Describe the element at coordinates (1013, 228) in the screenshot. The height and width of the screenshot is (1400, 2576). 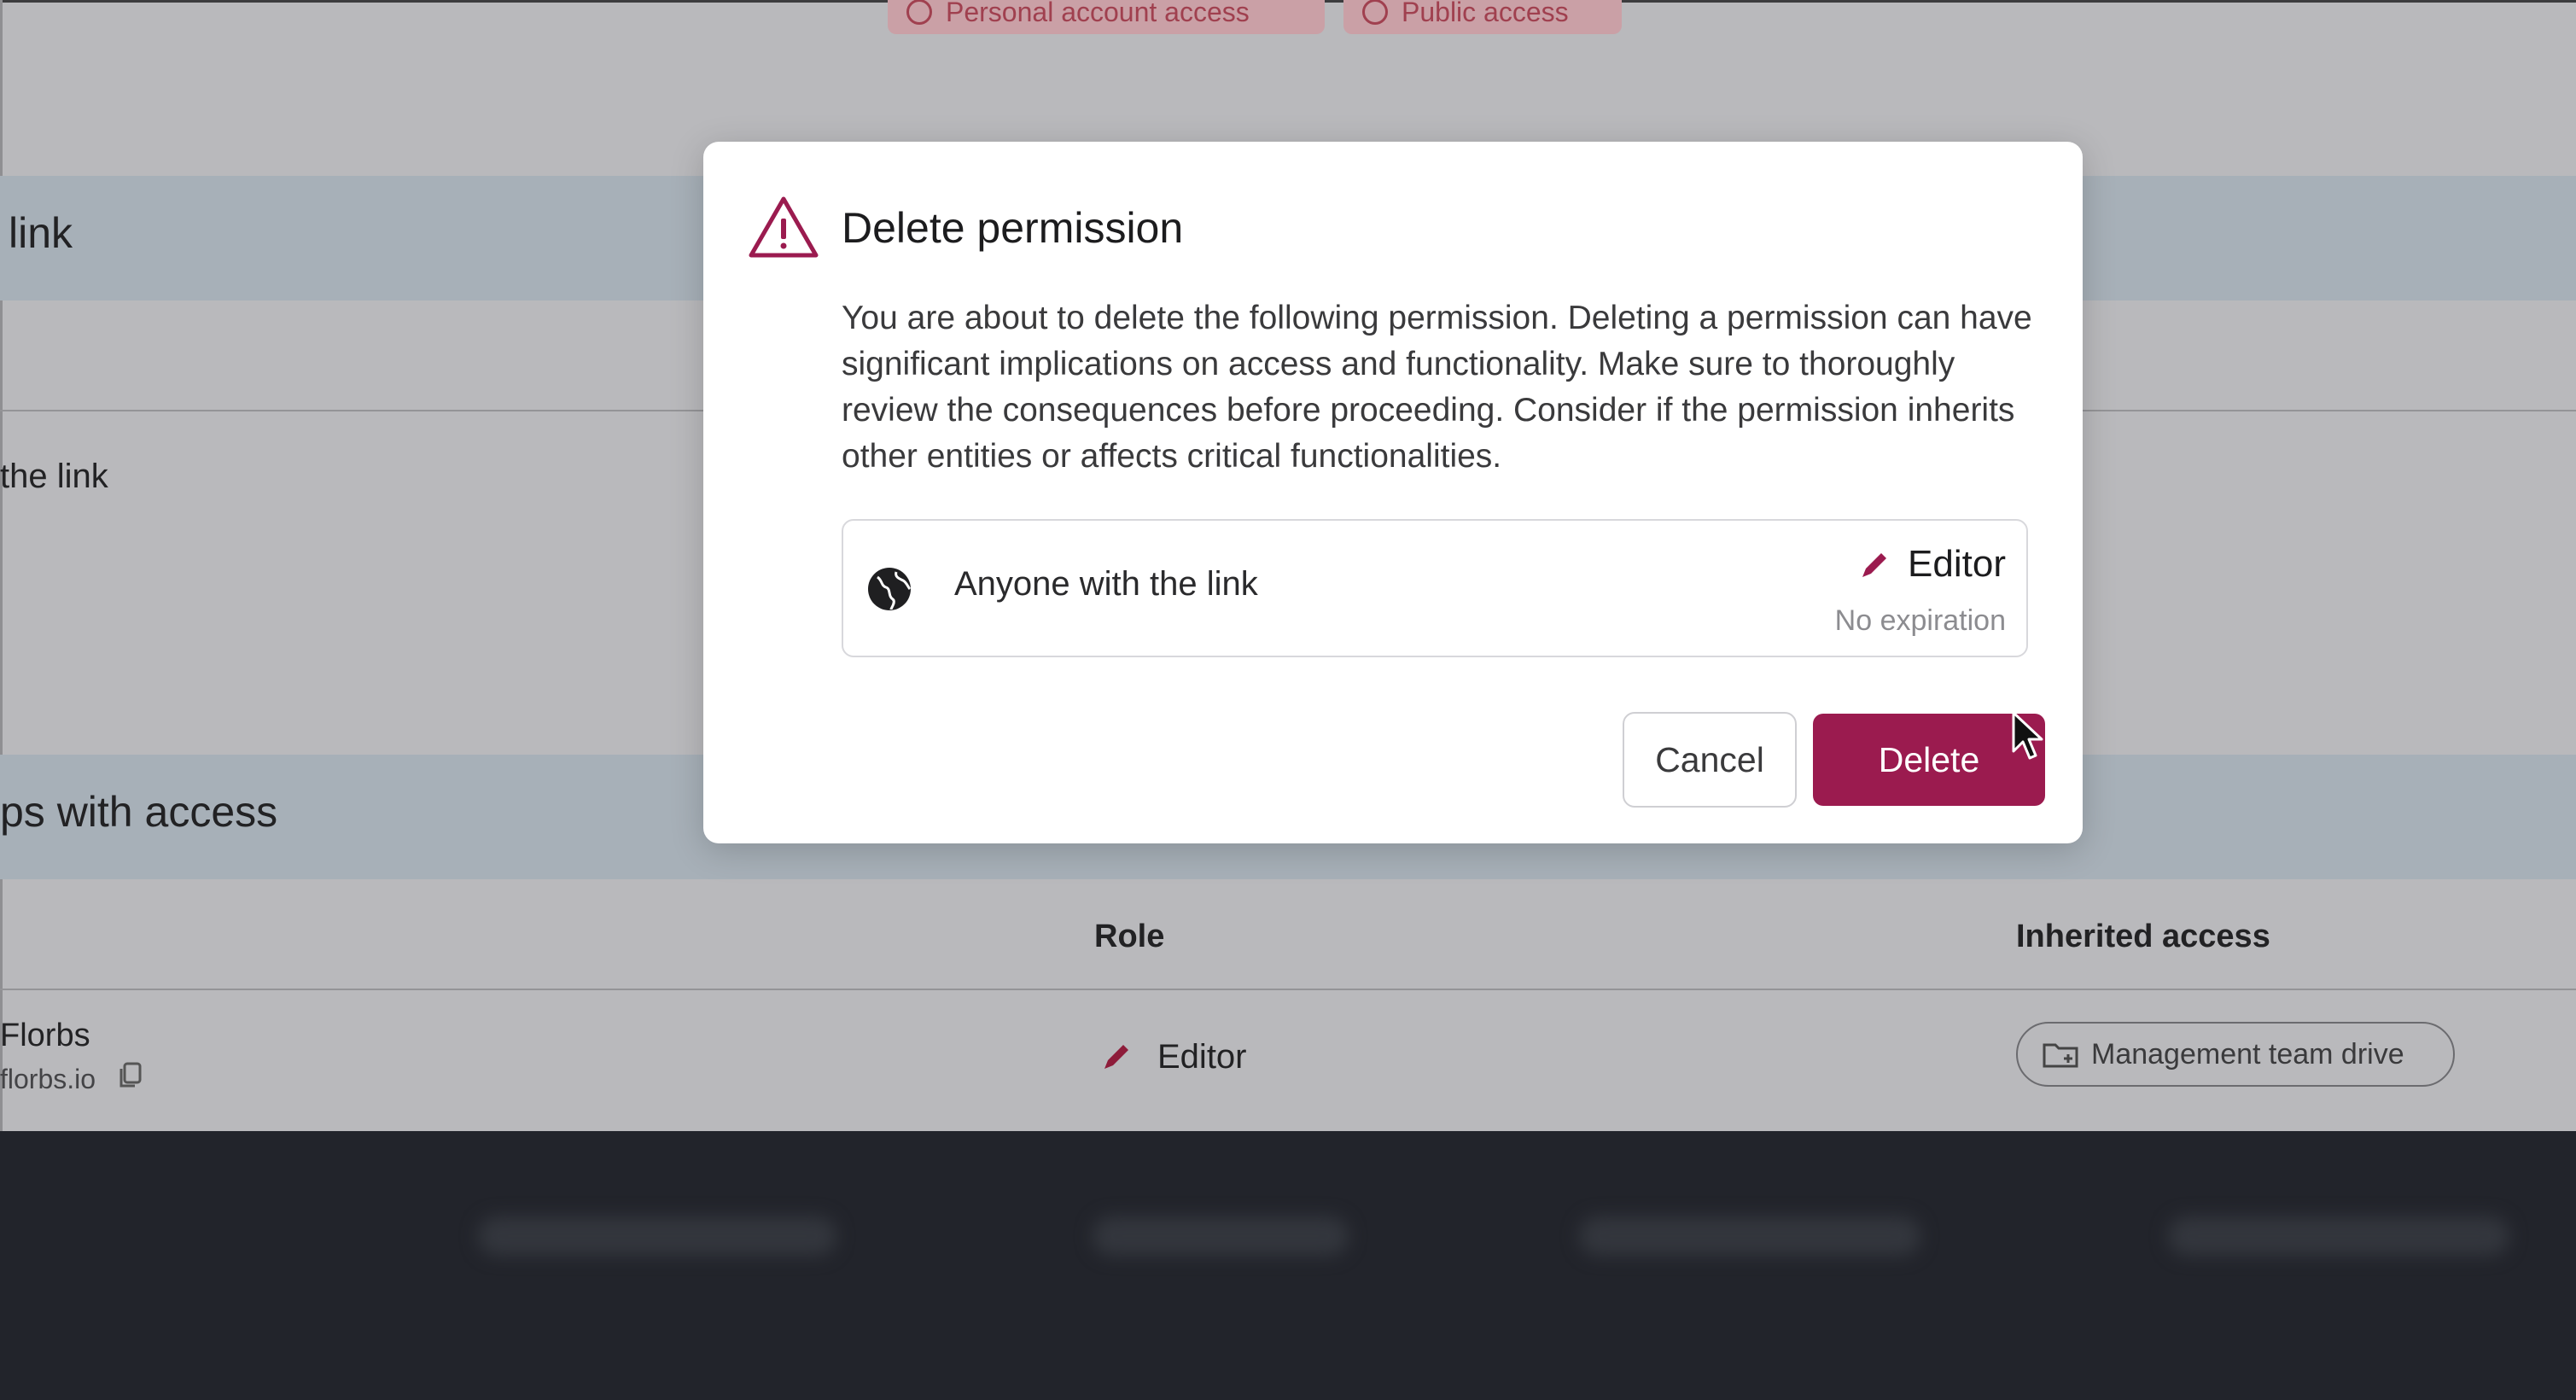
I see `dialog-title: Delete permission` at that location.